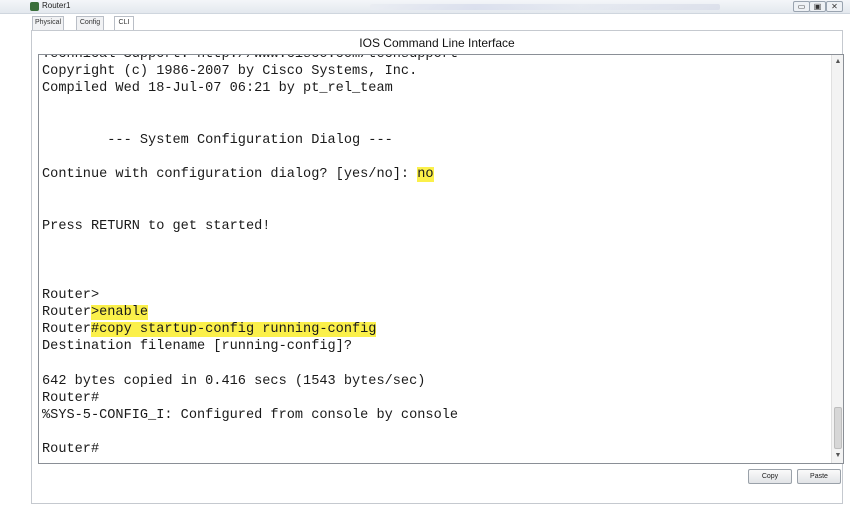 The image size is (850, 506). Describe the element at coordinates (437, 346) in the screenshot. I see `terminal-line: Destination filename [running-config]?` at that location.